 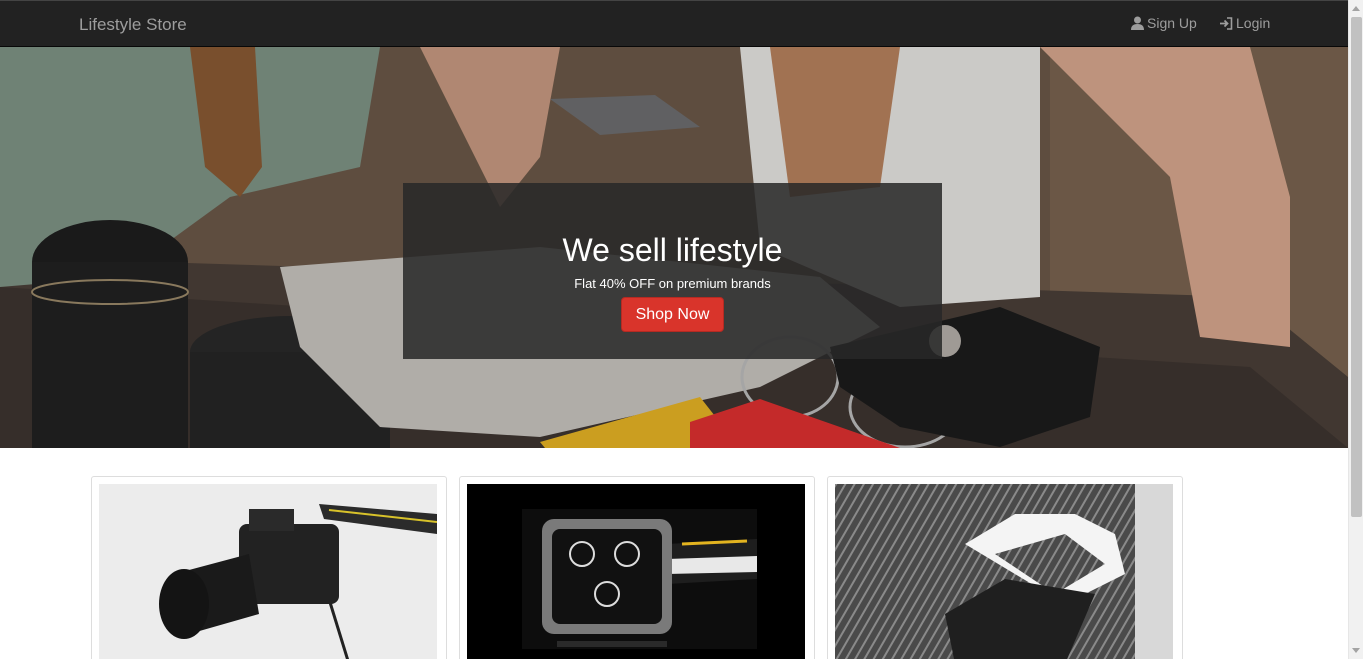 I want to click on watch-photo, so click(x=636, y=571).